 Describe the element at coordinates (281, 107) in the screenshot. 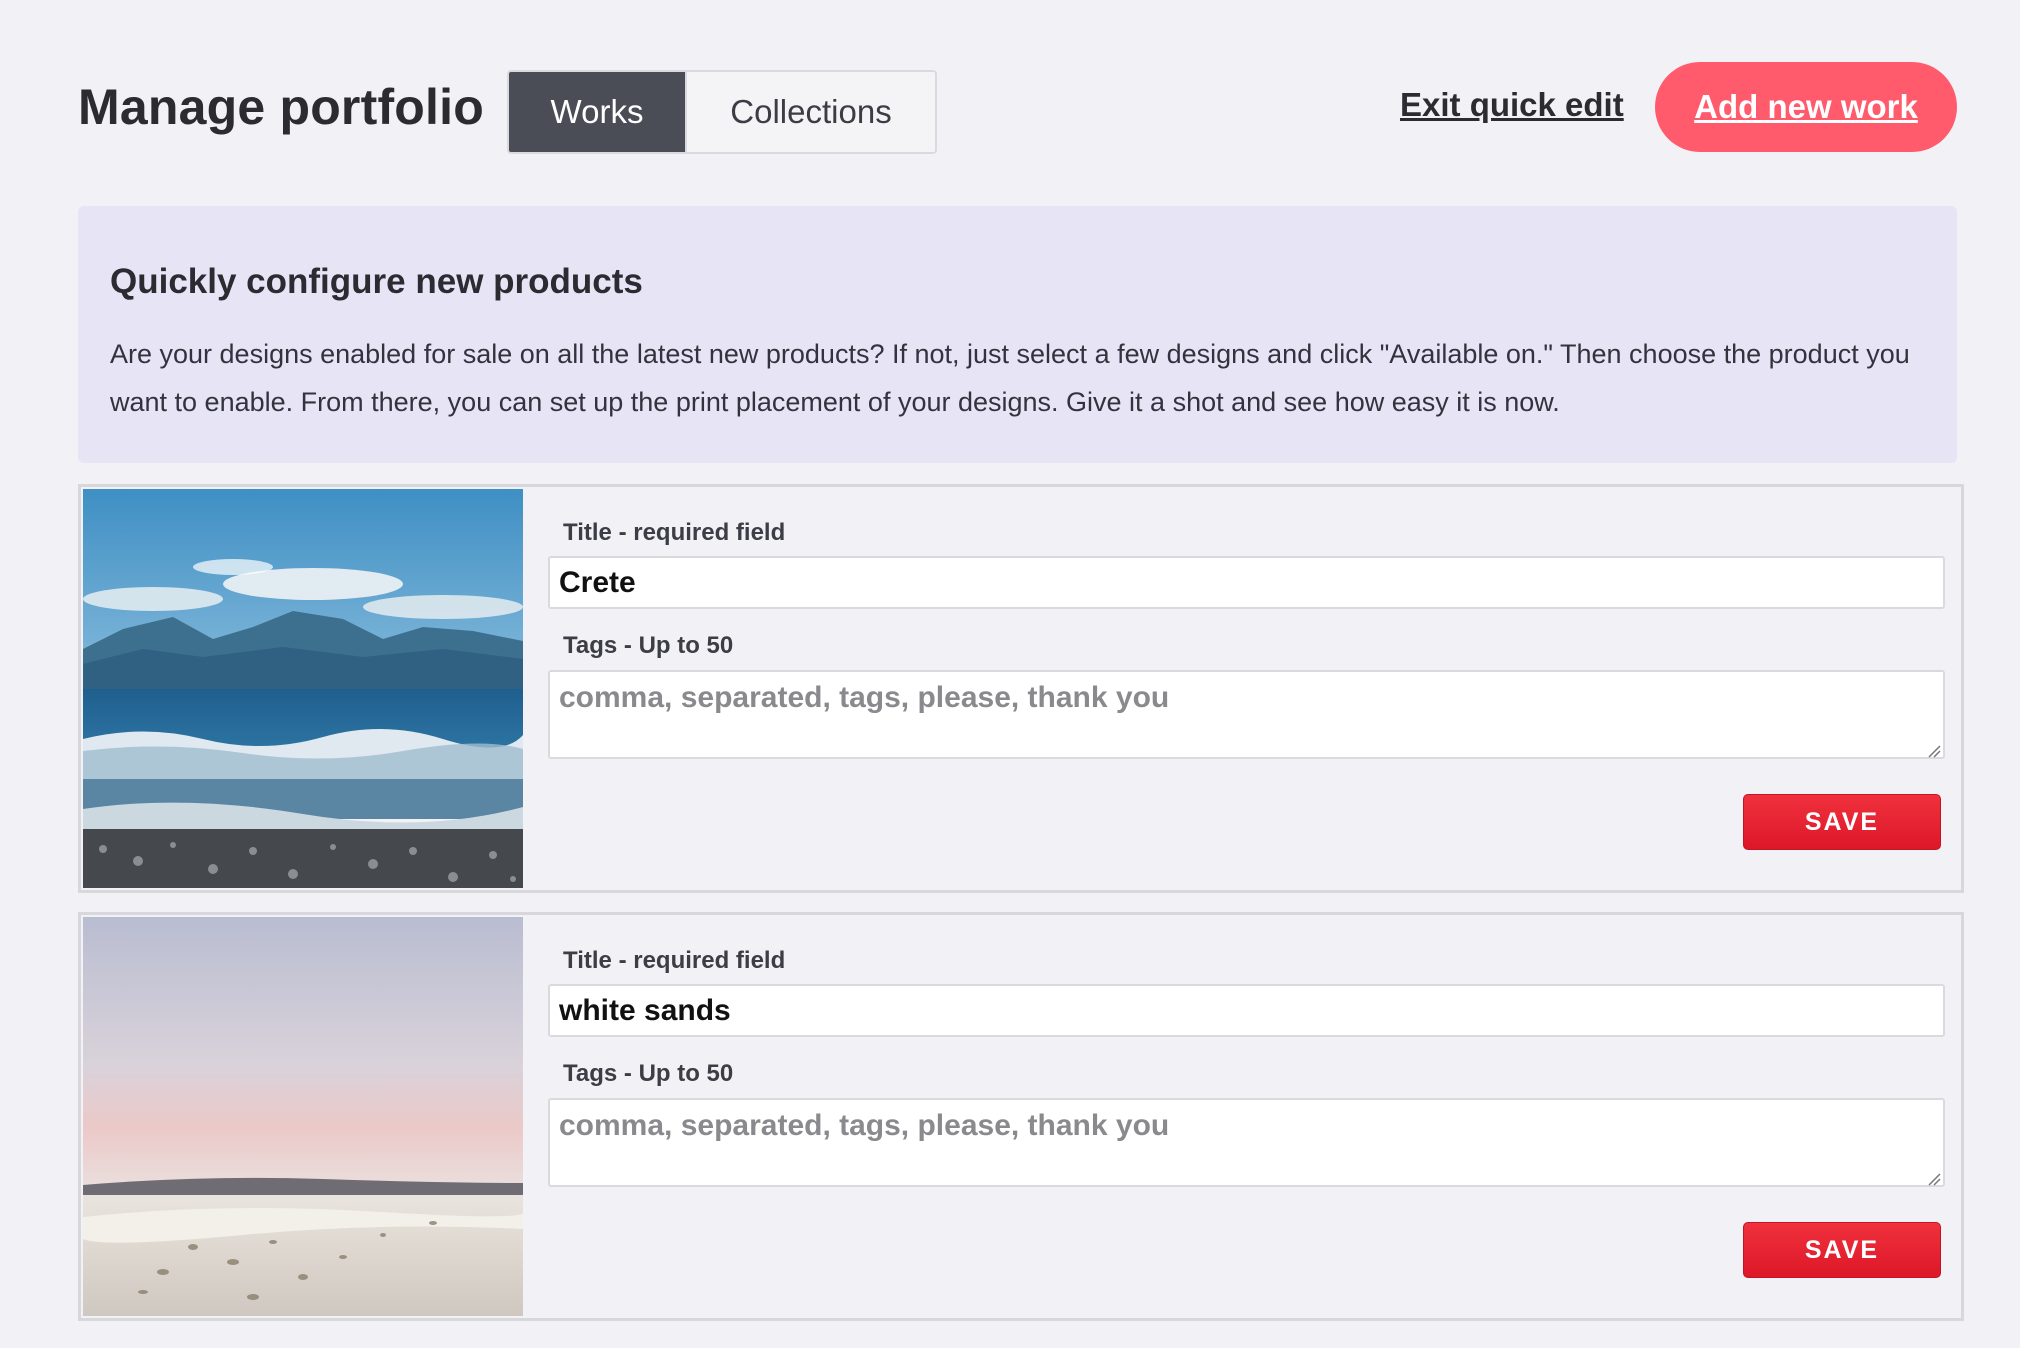

I see `page-title: Manage portfolio` at that location.